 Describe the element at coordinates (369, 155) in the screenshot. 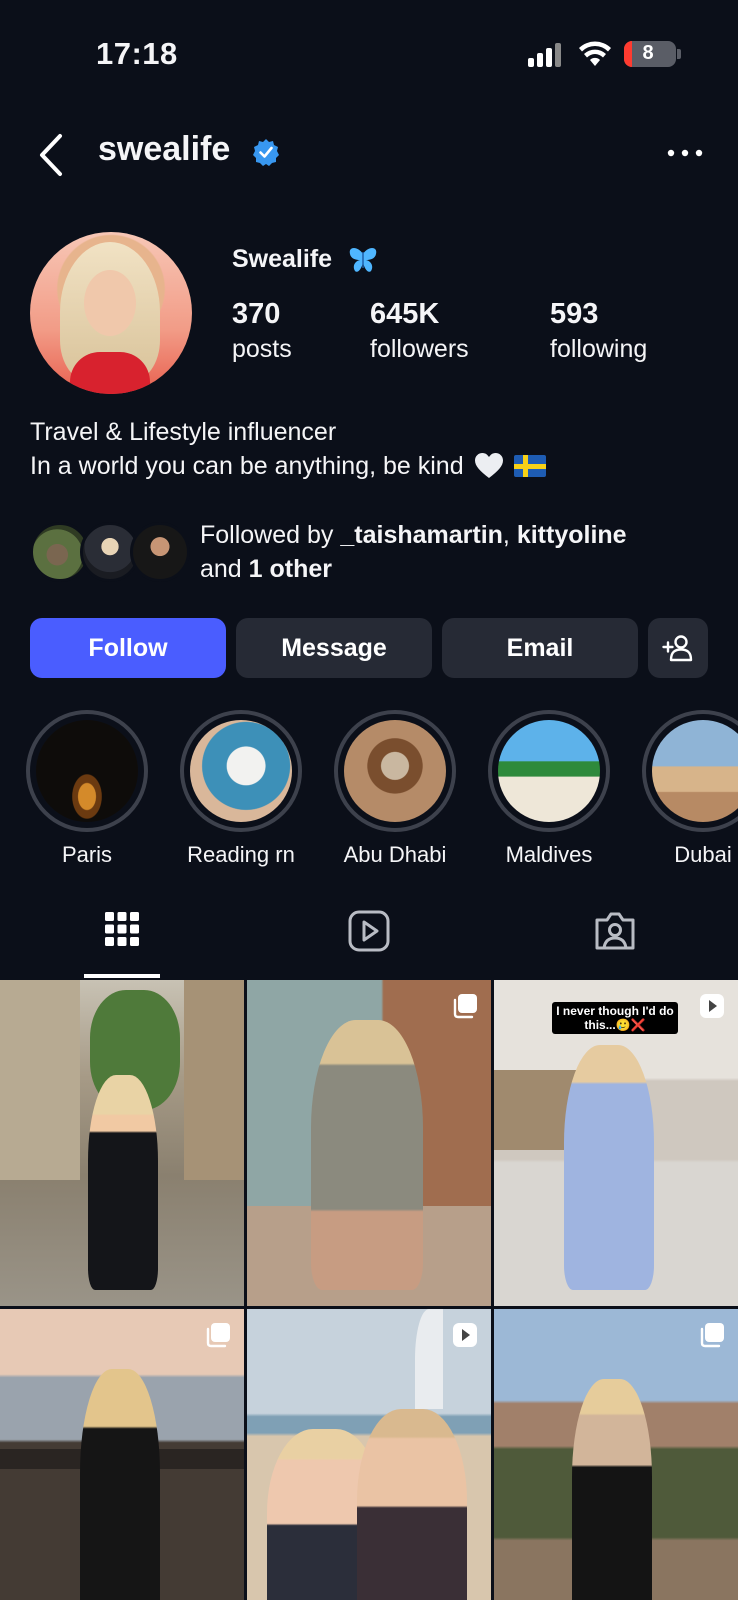

I see `profile-header: swealife` at that location.